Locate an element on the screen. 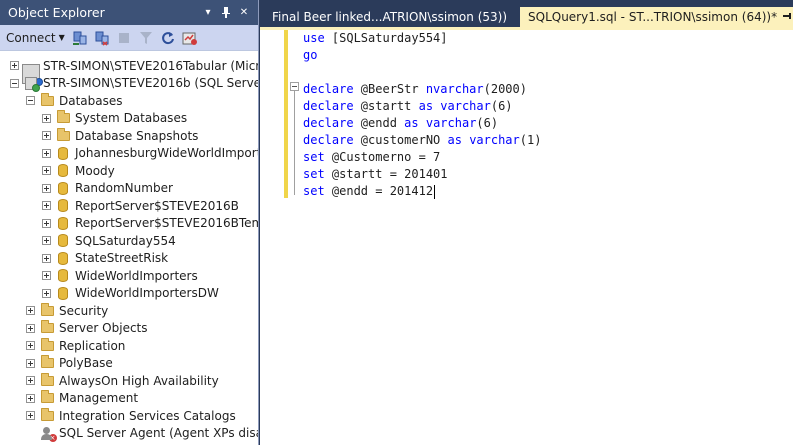  code-text: @startt = 201401 is located at coordinates (389, 174).